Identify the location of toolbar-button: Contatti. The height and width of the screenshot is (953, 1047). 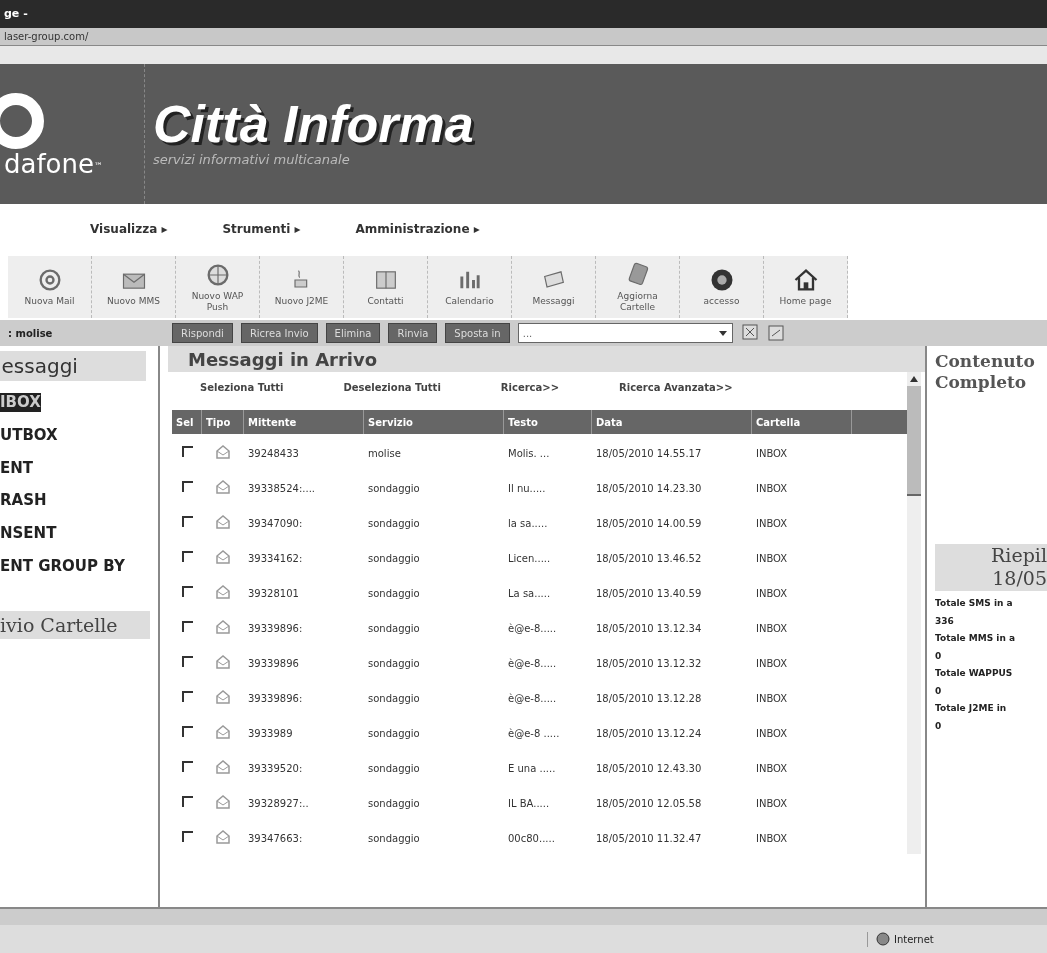
(386, 287).